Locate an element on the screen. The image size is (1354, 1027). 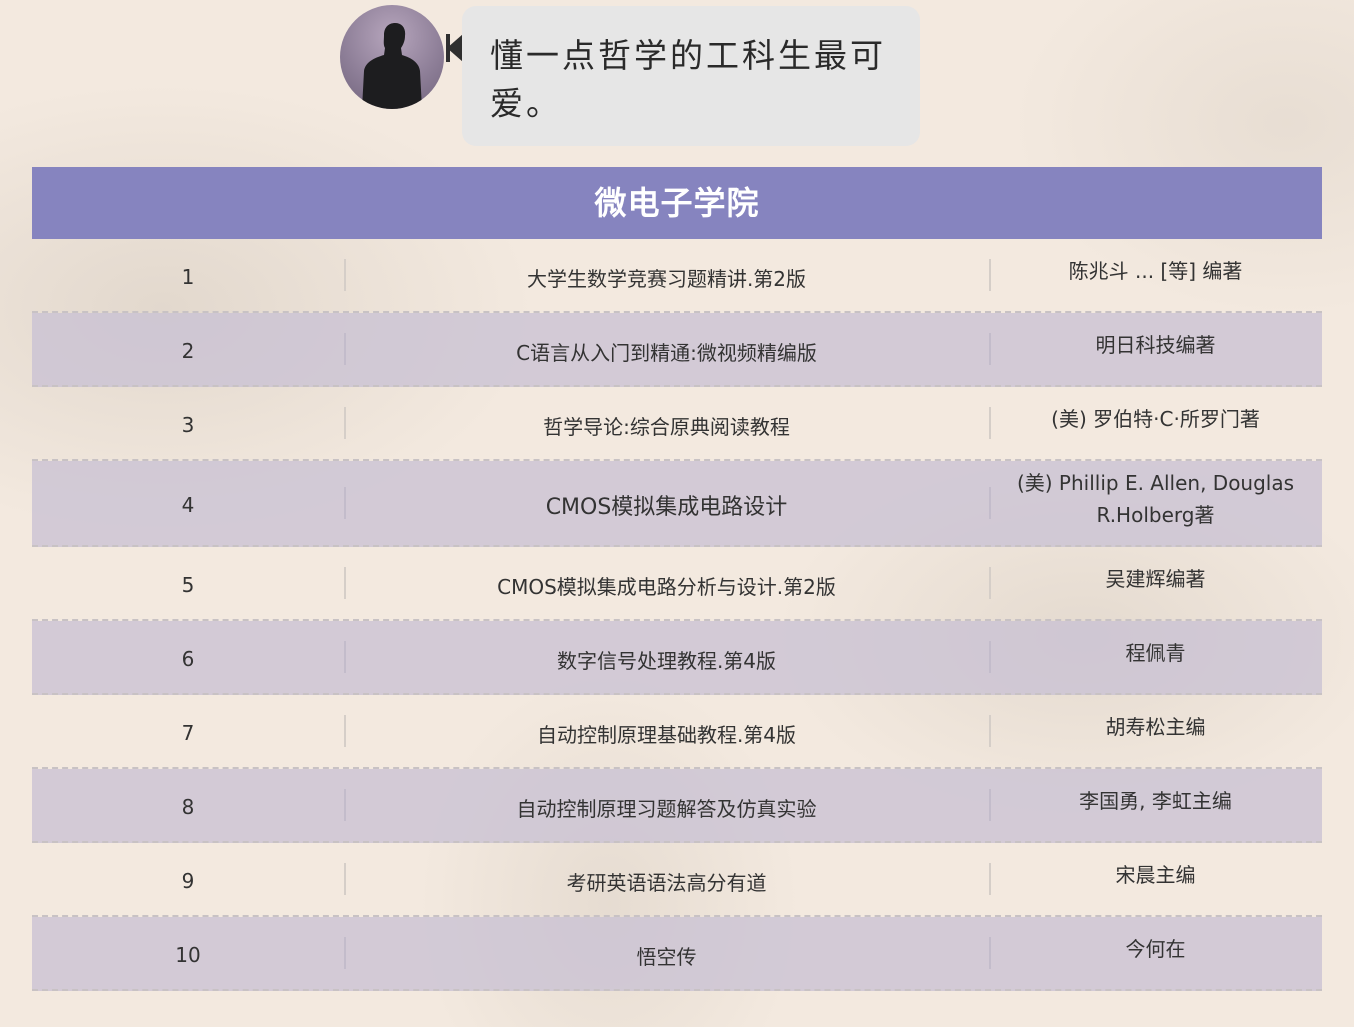
person-silhouette-icon is located at coordinates (392, 66).